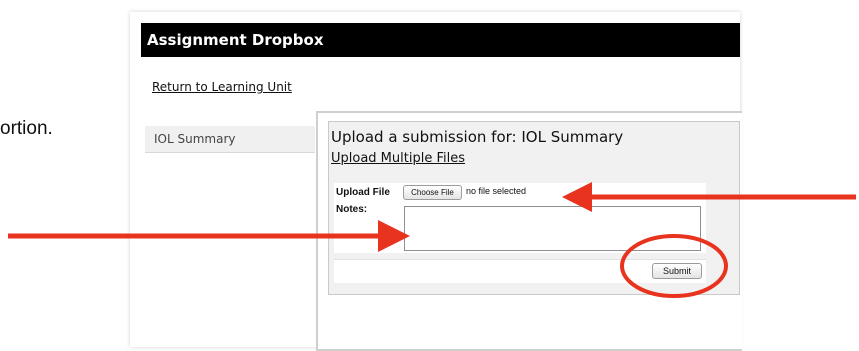 Image resolution: width=859 pixels, height=351 pixels. Describe the element at coordinates (394, 236) in the screenshot. I see `left-arrow-head-icon` at that location.